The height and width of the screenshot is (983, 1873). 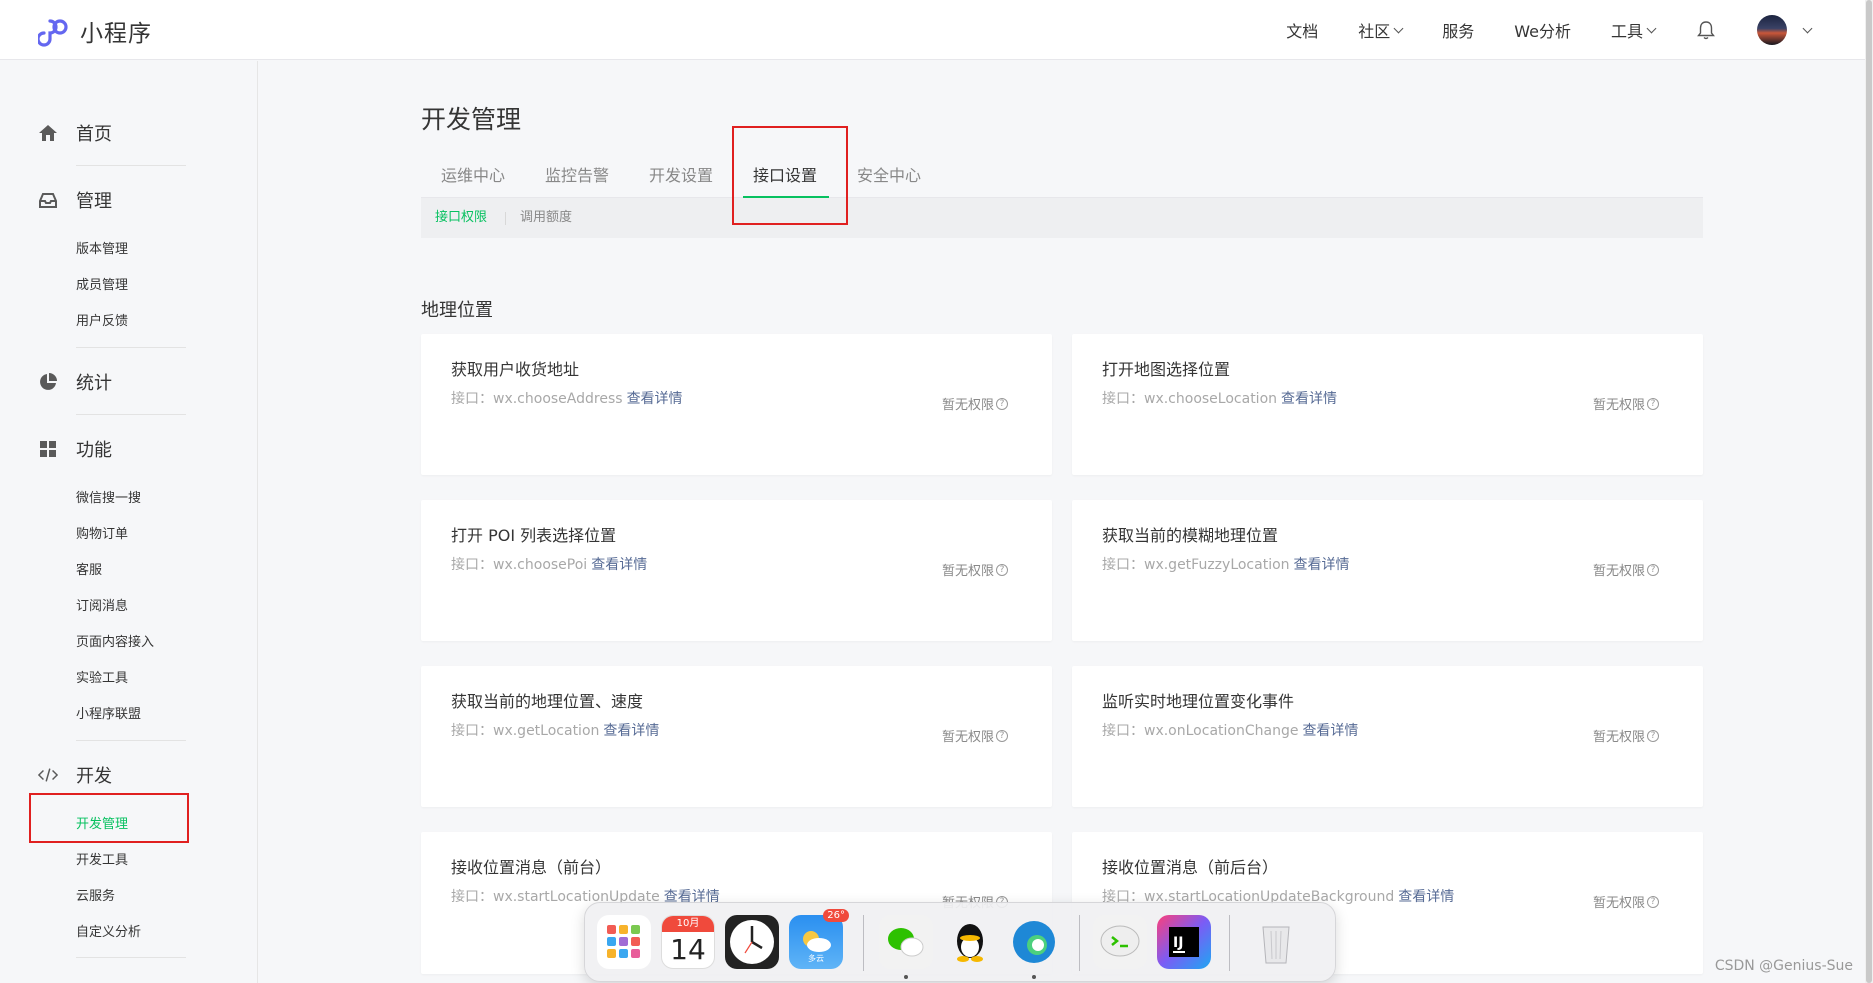 I want to click on nav-community-label: 社区, so click(x=1374, y=31).